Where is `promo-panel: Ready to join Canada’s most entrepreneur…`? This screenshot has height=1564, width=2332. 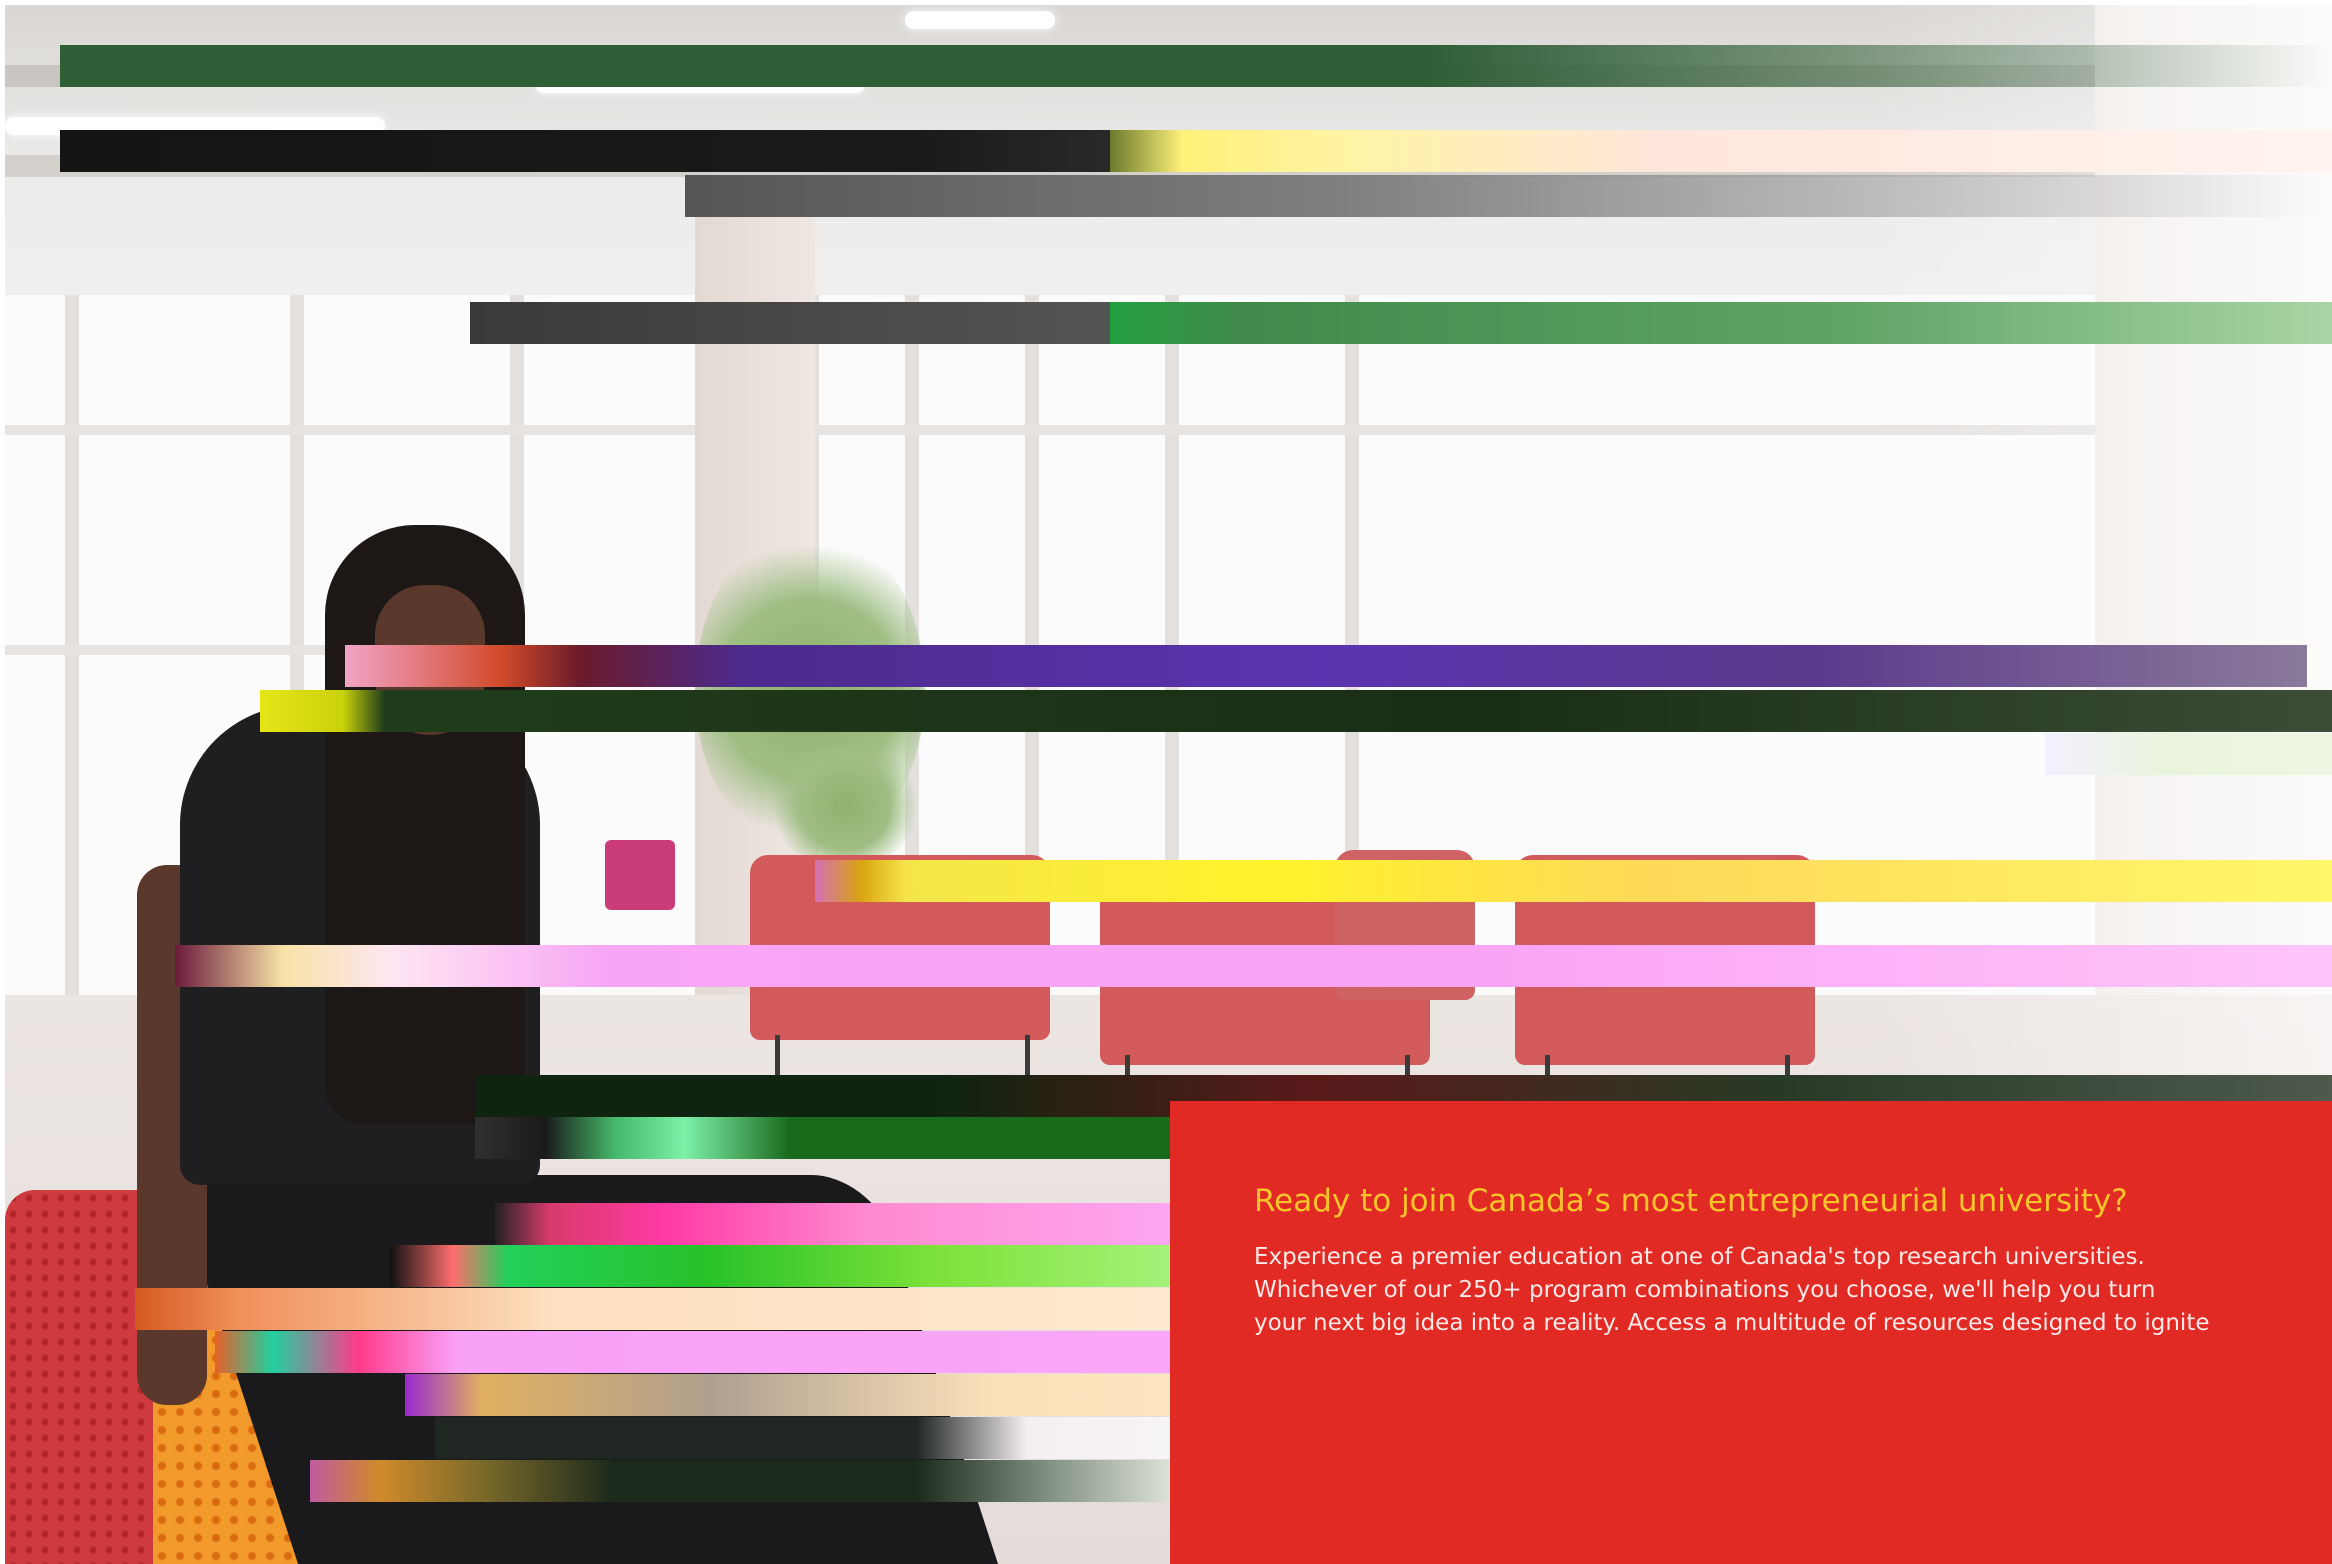 promo-panel: Ready to join Canada’s most entrepreneur… is located at coordinates (1751, 1332).